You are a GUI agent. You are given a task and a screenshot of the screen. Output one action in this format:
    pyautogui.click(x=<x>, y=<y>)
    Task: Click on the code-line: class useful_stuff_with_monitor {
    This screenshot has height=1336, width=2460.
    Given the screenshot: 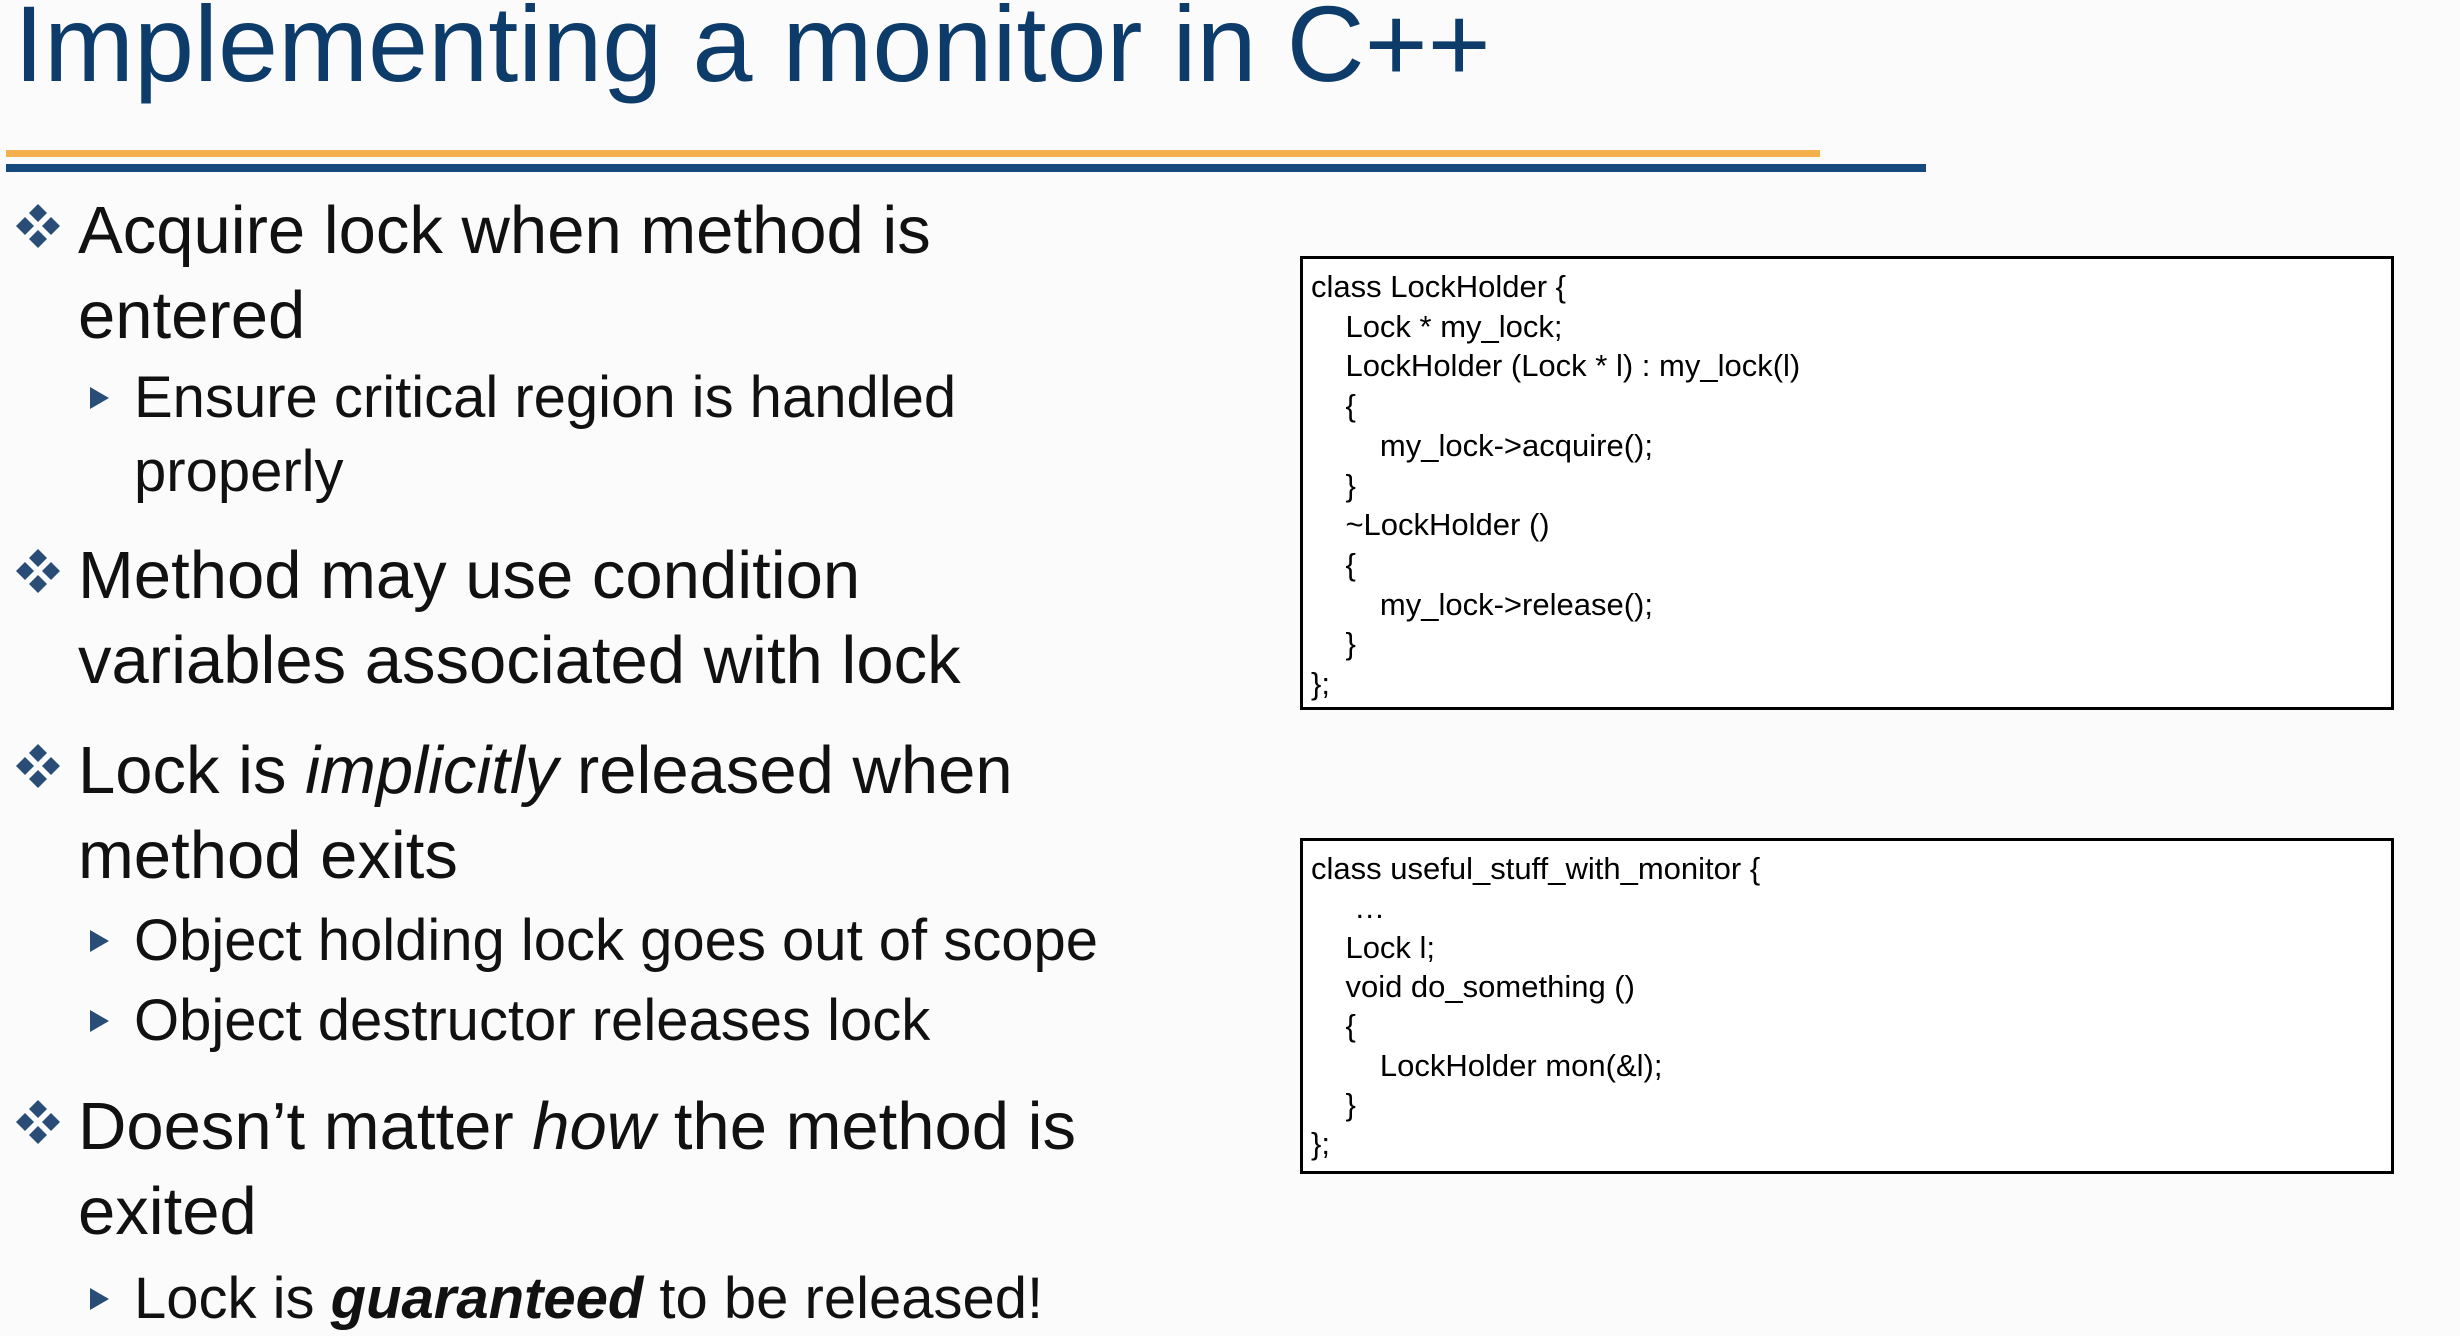 What is the action you would take?
    pyautogui.click(x=1536, y=868)
    